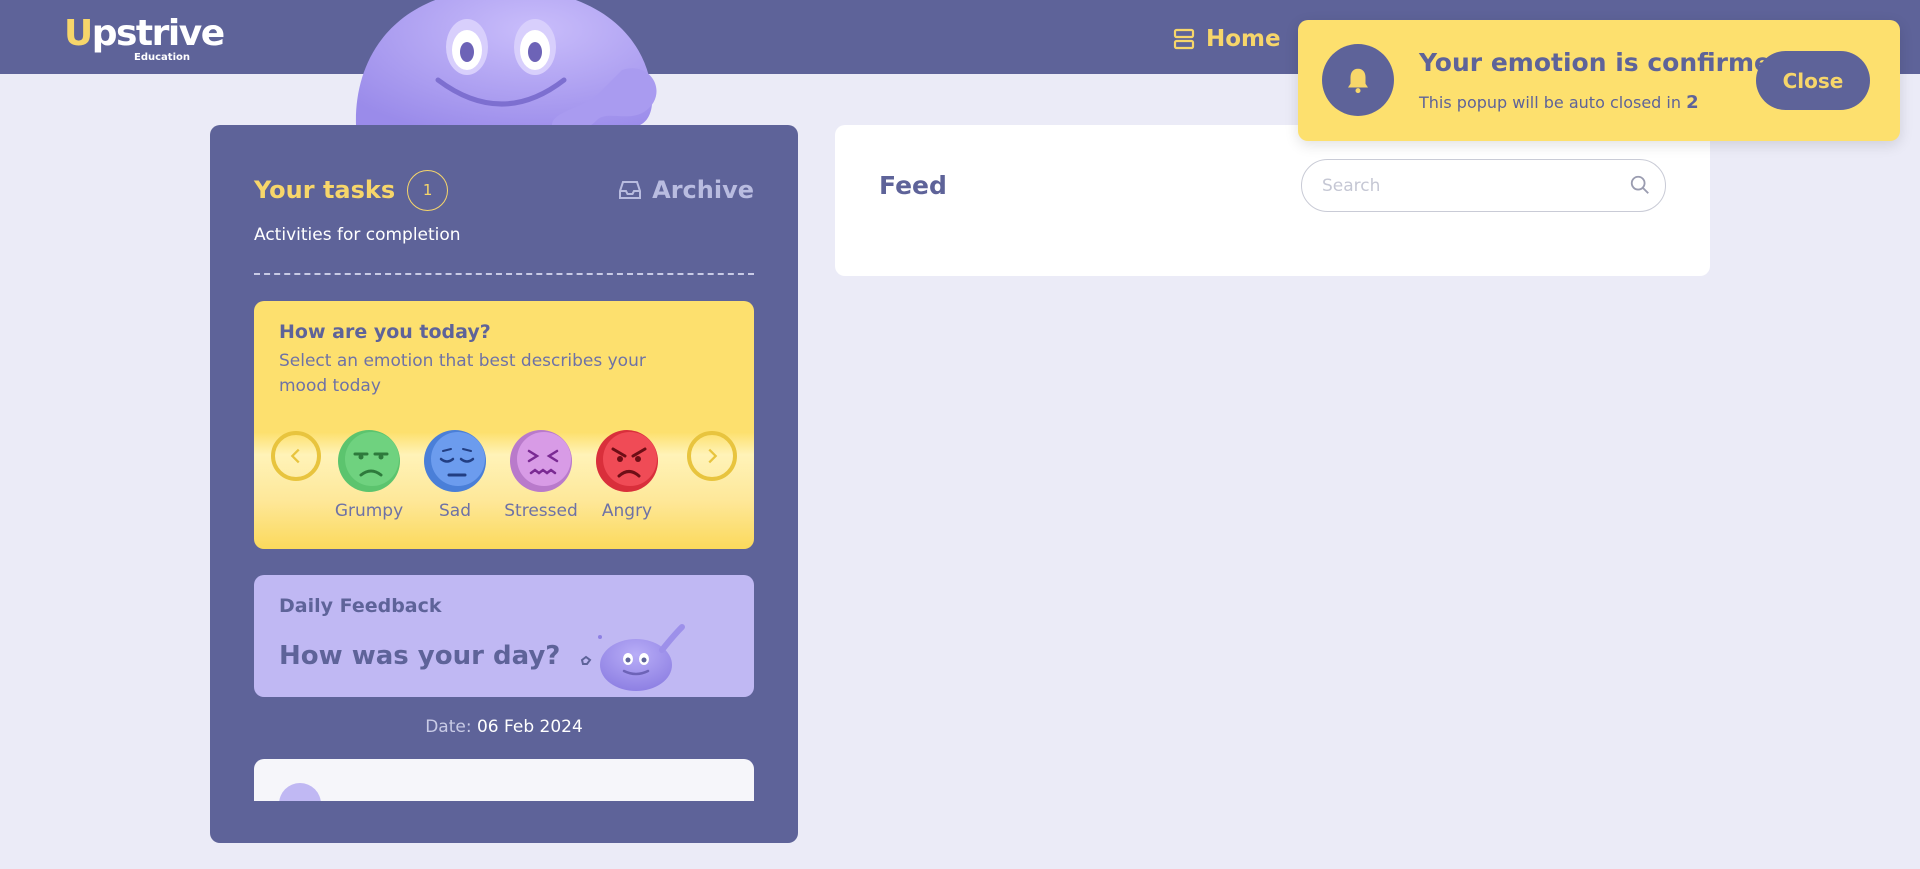  What do you see at coordinates (428, 190) in the screenshot?
I see `tasks-count-badge: 1` at bounding box center [428, 190].